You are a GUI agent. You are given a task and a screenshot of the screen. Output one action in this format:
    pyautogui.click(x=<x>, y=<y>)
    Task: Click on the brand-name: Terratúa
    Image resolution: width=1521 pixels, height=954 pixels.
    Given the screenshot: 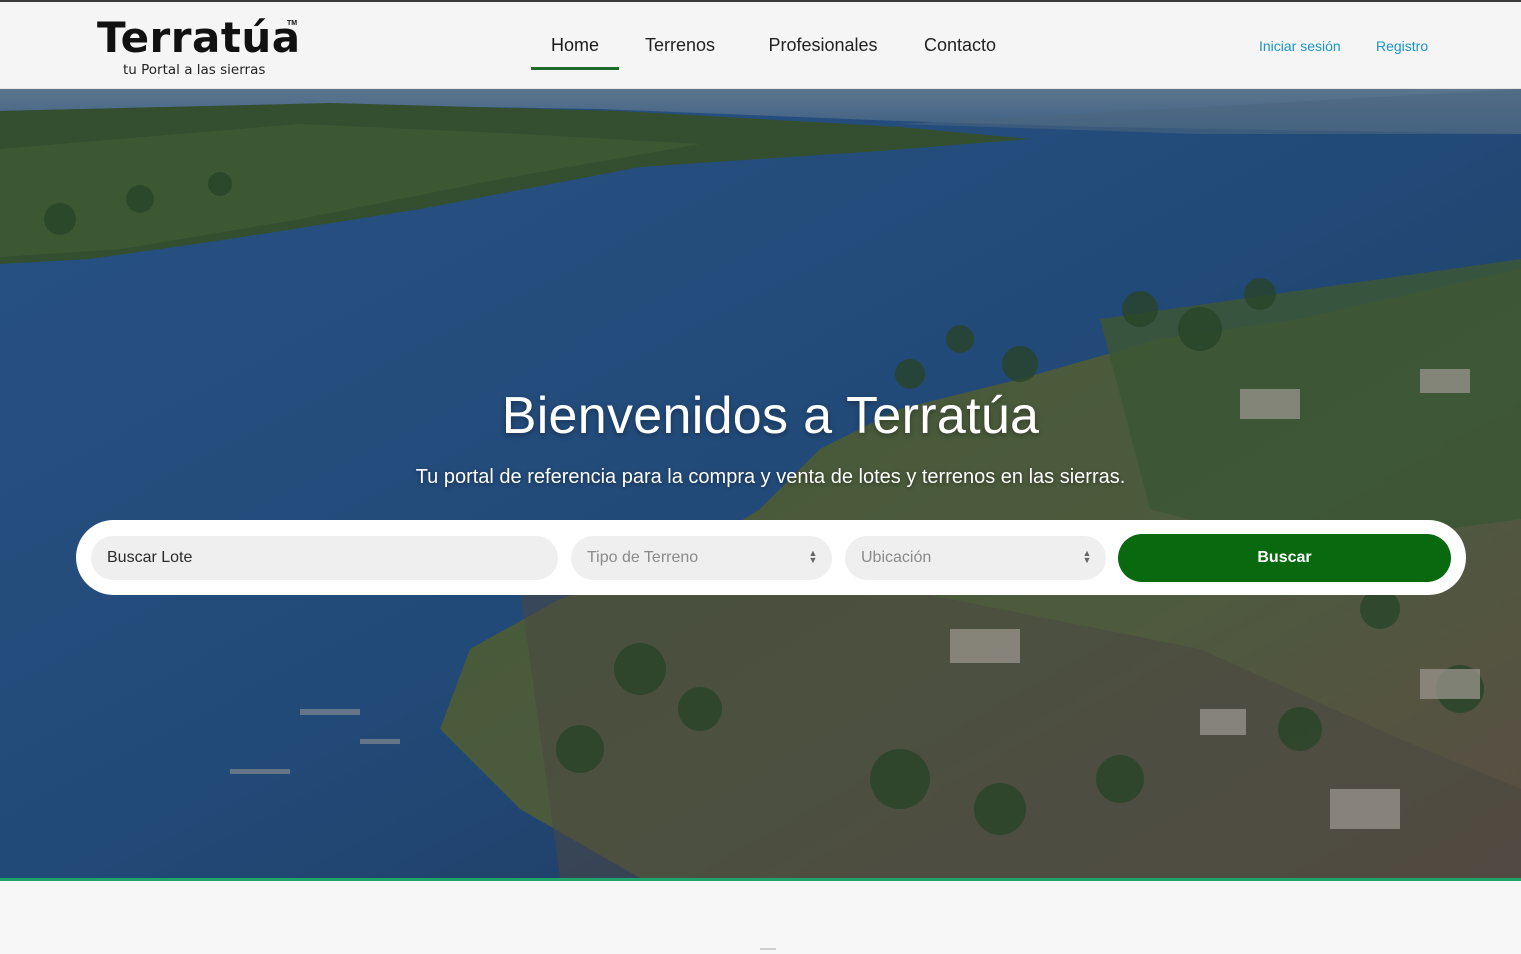 What is the action you would take?
    pyautogui.click(x=199, y=37)
    